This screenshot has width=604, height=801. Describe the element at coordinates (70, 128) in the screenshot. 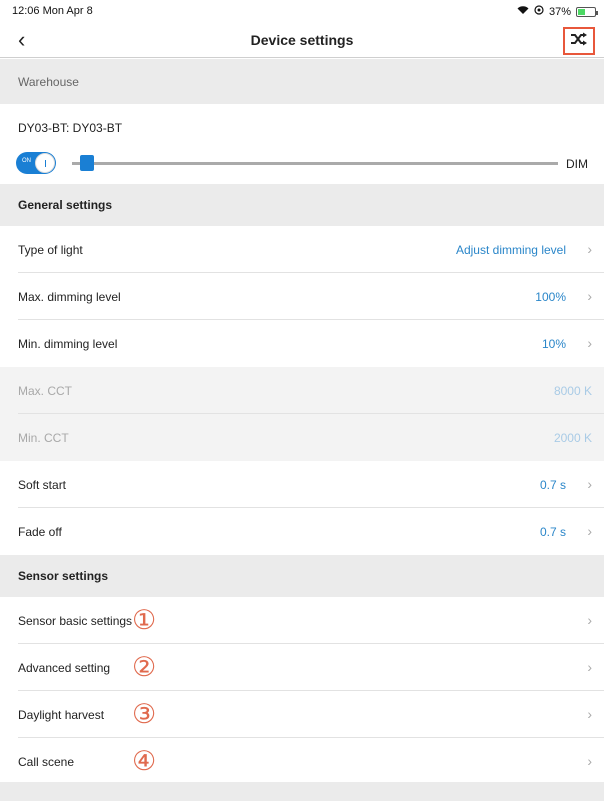

I see `device-name: DY03-BT` at that location.